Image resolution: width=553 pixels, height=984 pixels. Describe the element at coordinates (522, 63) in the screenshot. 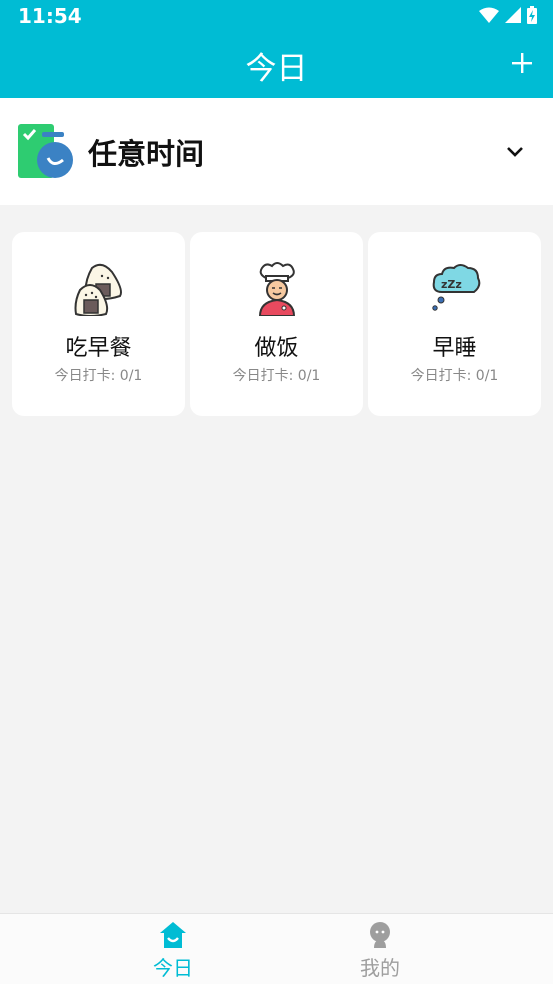

I see `add-icon` at that location.